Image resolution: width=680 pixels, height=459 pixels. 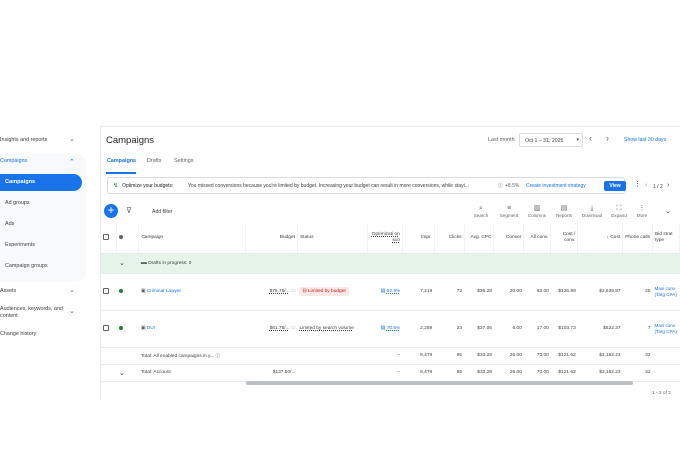 What do you see at coordinates (32, 312) in the screenshot?
I see `sidebar-item-audiences: Audiences, keywords, and content` at bounding box center [32, 312].